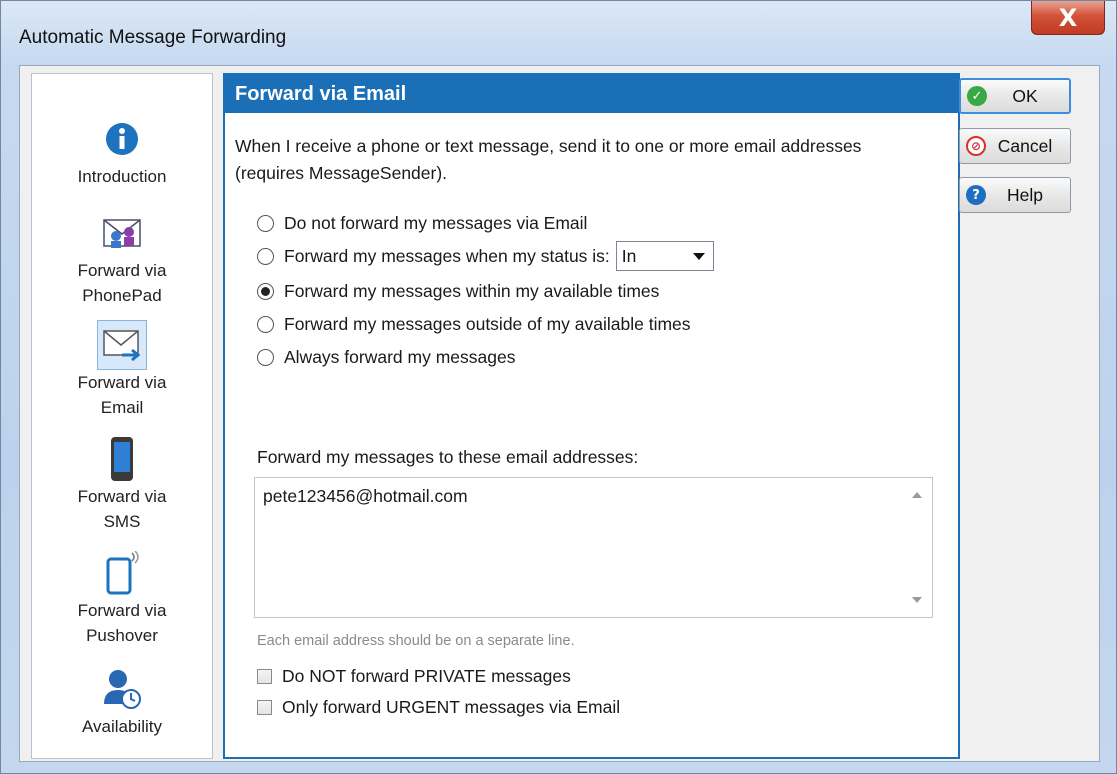  I want to click on checkbox-label: Only forward URGENT messages via Email, so click(451, 706).